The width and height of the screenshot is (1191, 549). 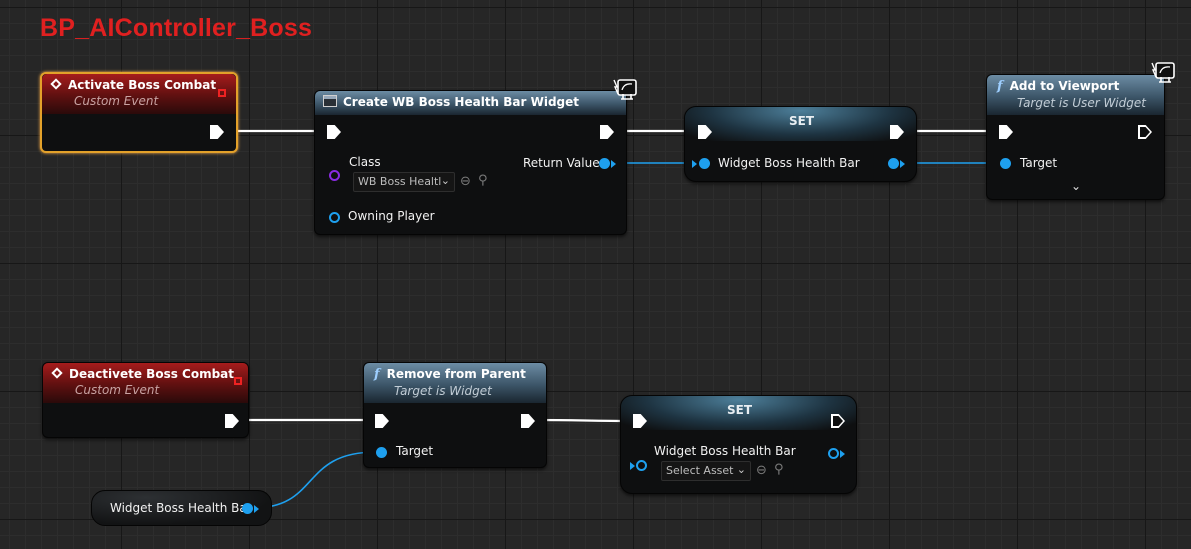 I want to click on return-value-label: Return Value, so click(x=561, y=163).